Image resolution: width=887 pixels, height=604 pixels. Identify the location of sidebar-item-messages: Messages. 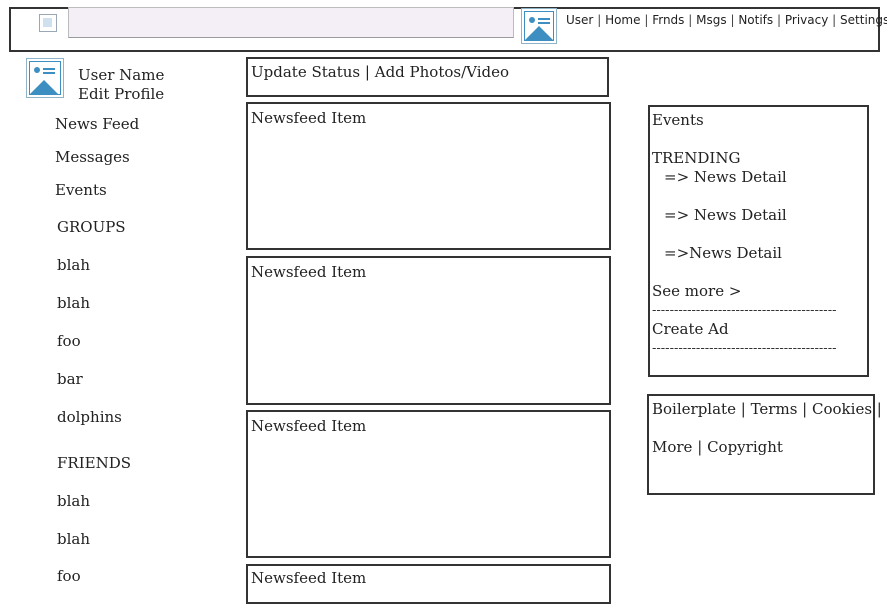
(92, 157).